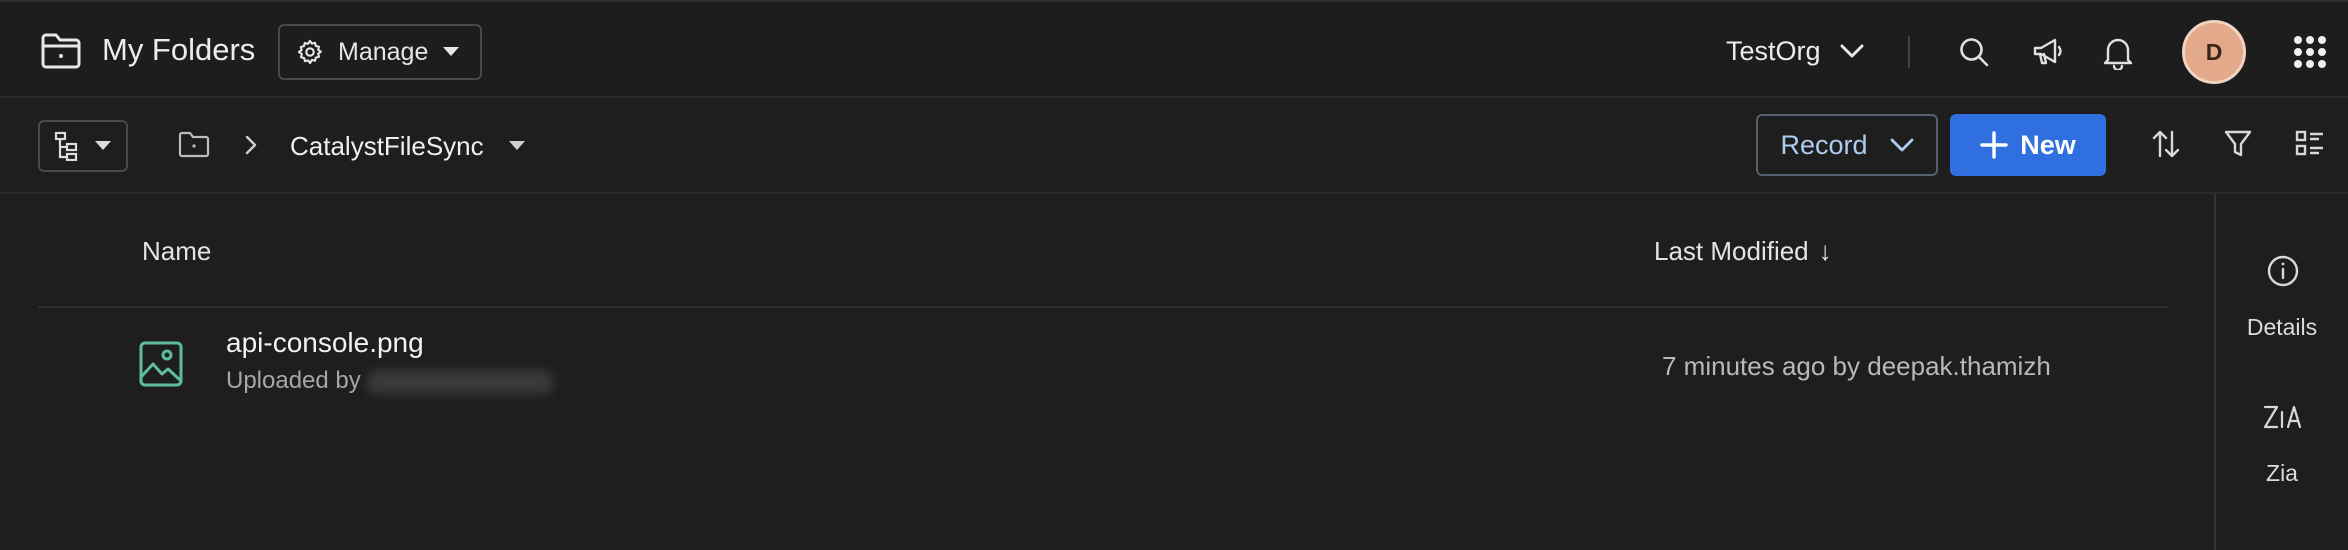 The image size is (2348, 550). I want to click on record-button: Record, so click(1847, 145).